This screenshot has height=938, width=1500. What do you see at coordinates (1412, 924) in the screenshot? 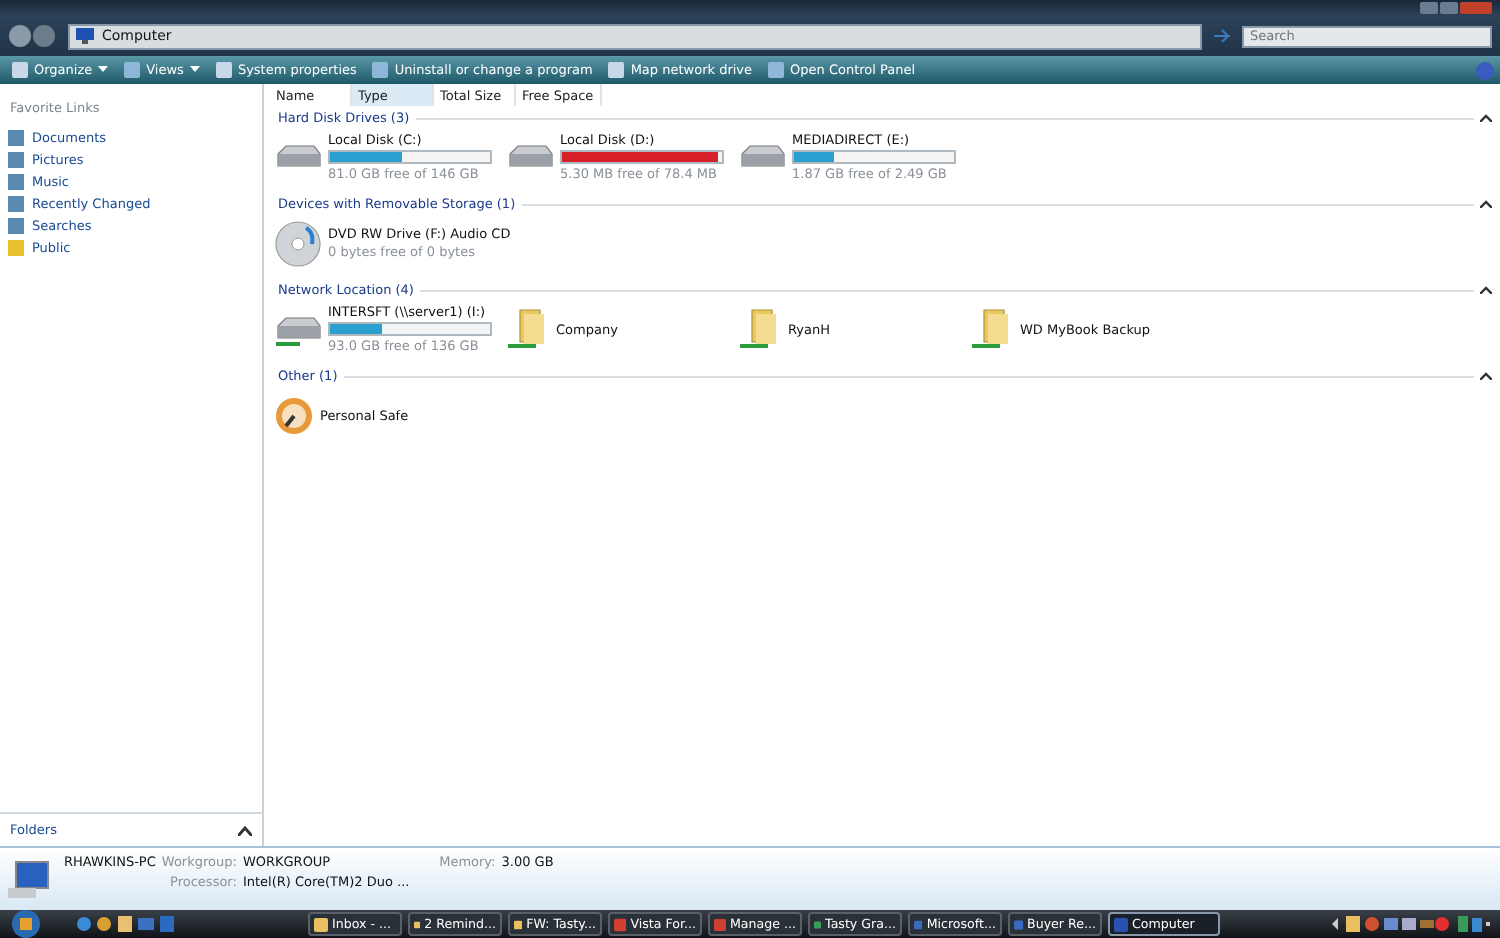
I see `system-tray-icon` at bounding box center [1412, 924].